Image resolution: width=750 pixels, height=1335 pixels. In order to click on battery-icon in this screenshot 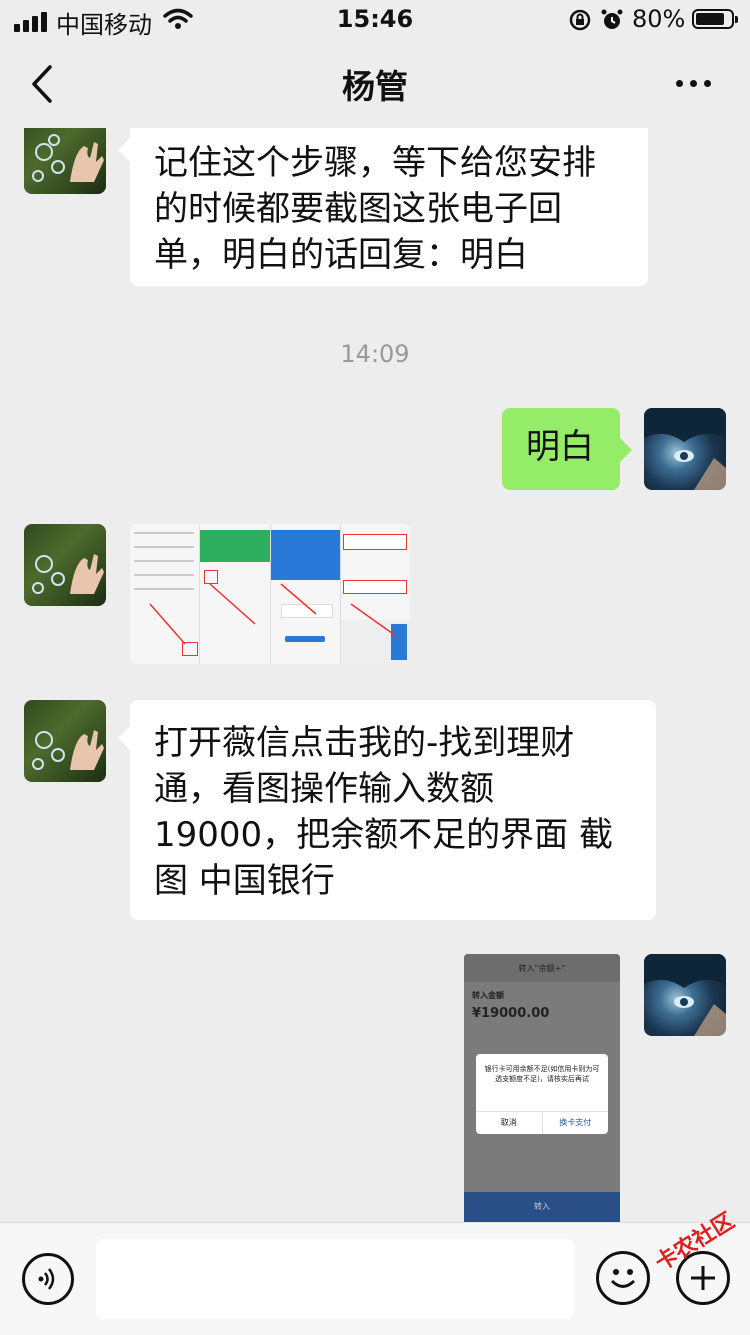, I will do `click(715, 19)`.